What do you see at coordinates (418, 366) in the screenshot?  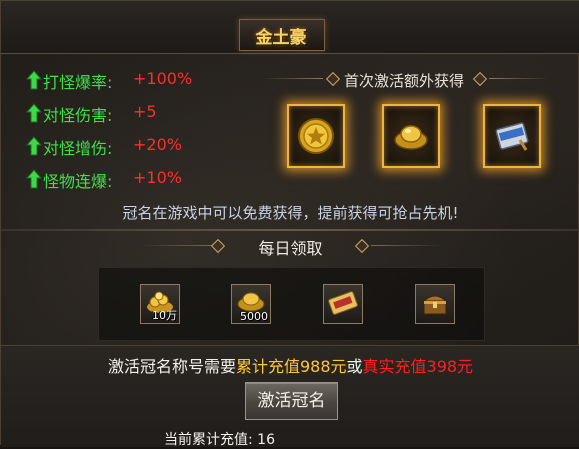 I see `requirement-real: 真实充值398元` at bounding box center [418, 366].